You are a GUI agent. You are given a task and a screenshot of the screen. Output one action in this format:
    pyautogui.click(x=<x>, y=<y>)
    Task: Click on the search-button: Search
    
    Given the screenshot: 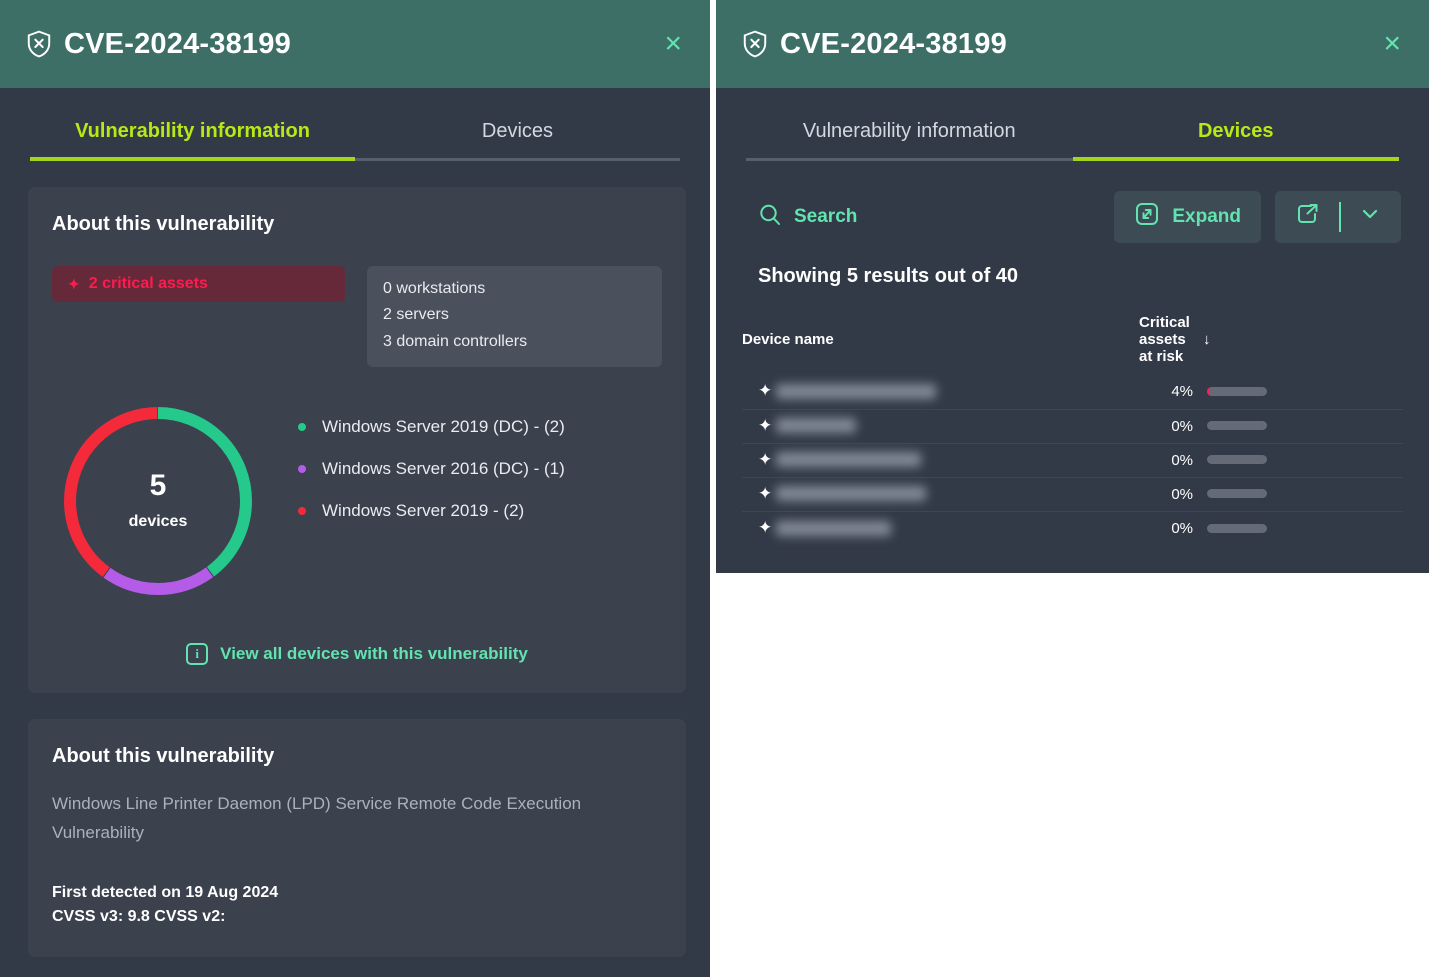 What is the action you would take?
    pyautogui.click(x=807, y=217)
    